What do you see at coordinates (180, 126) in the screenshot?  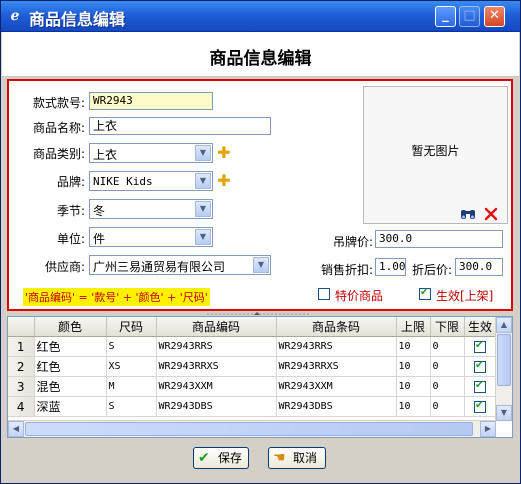 I see `name-field: 上衣` at bounding box center [180, 126].